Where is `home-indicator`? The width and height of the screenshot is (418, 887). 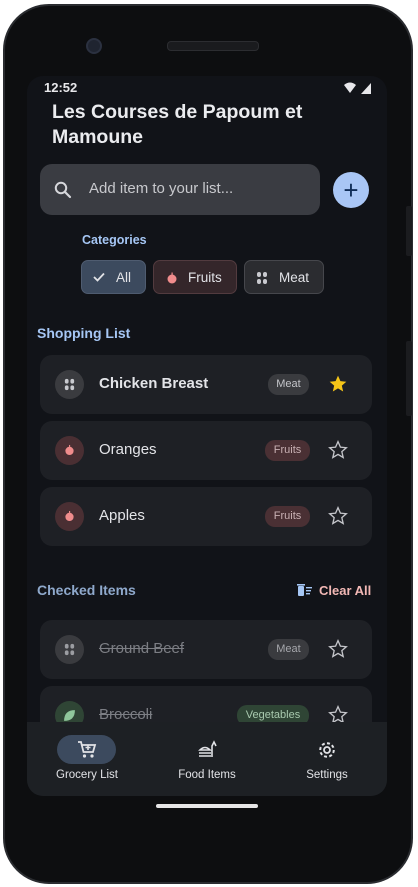
home-indicator is located at coordinates (207, 806).